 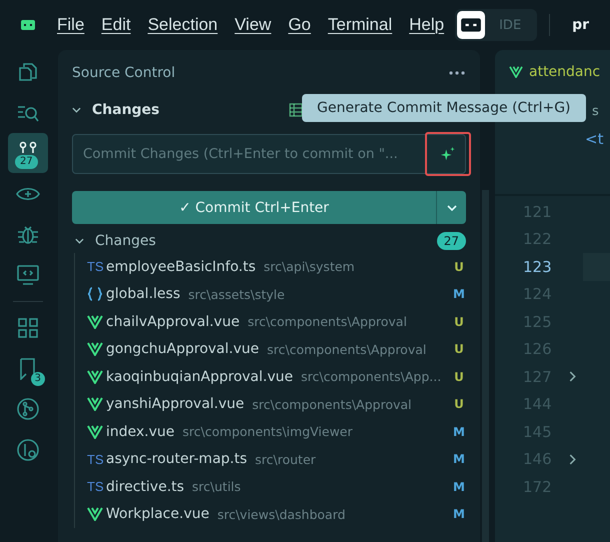 What do you see at coordinates (37, 379) in the screenshot?
I see `count-badge: 3` at bounding box center [37, 379].